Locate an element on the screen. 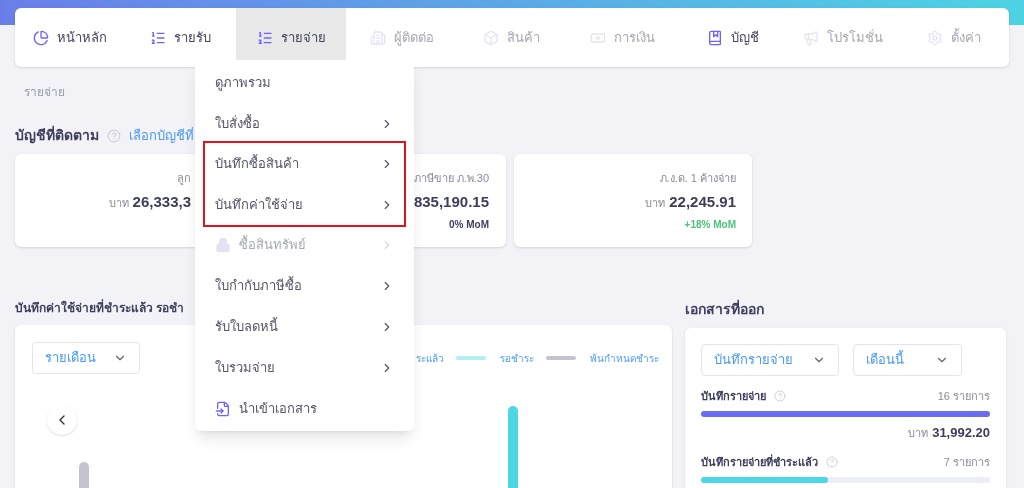 The width and height of the screenshot is (1024, 488). card-amount: 835,190.15 is located at coordinates (451, 201).